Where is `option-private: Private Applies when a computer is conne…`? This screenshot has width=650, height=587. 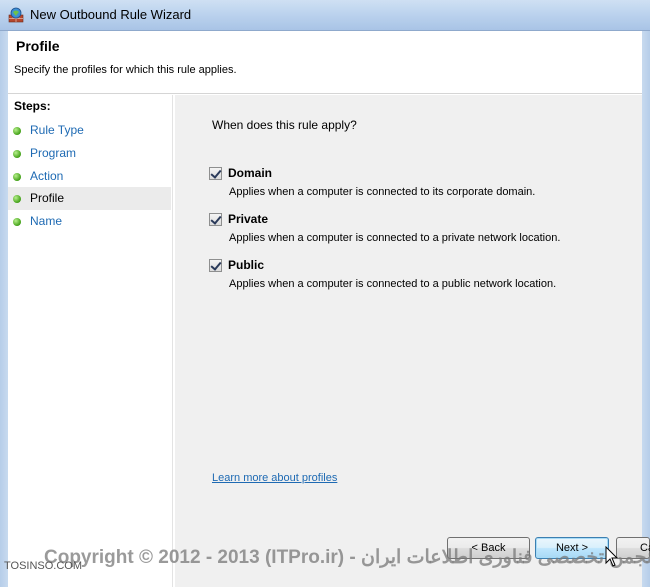
option-private: Private Applies when a computer is conne… is located at coordinates (419, 232).